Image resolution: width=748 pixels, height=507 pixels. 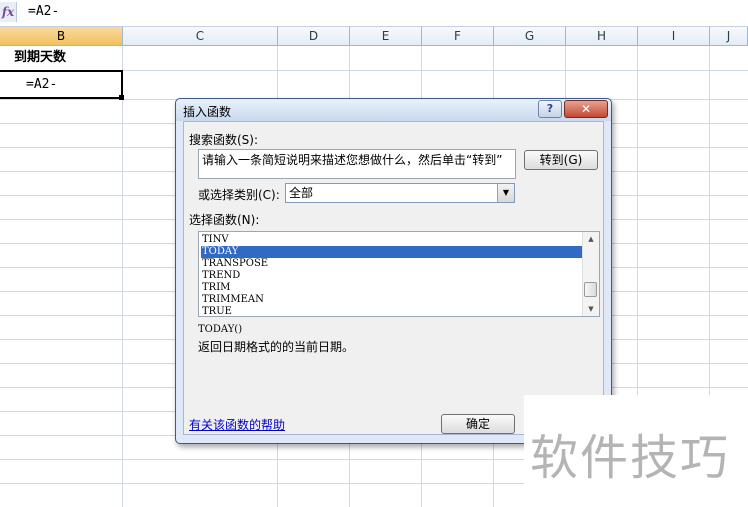 What do you see at coordinates (61, 84) in the screenshot?
I see `active-cell-b2: =A2-` at bounding box center [61, 84].